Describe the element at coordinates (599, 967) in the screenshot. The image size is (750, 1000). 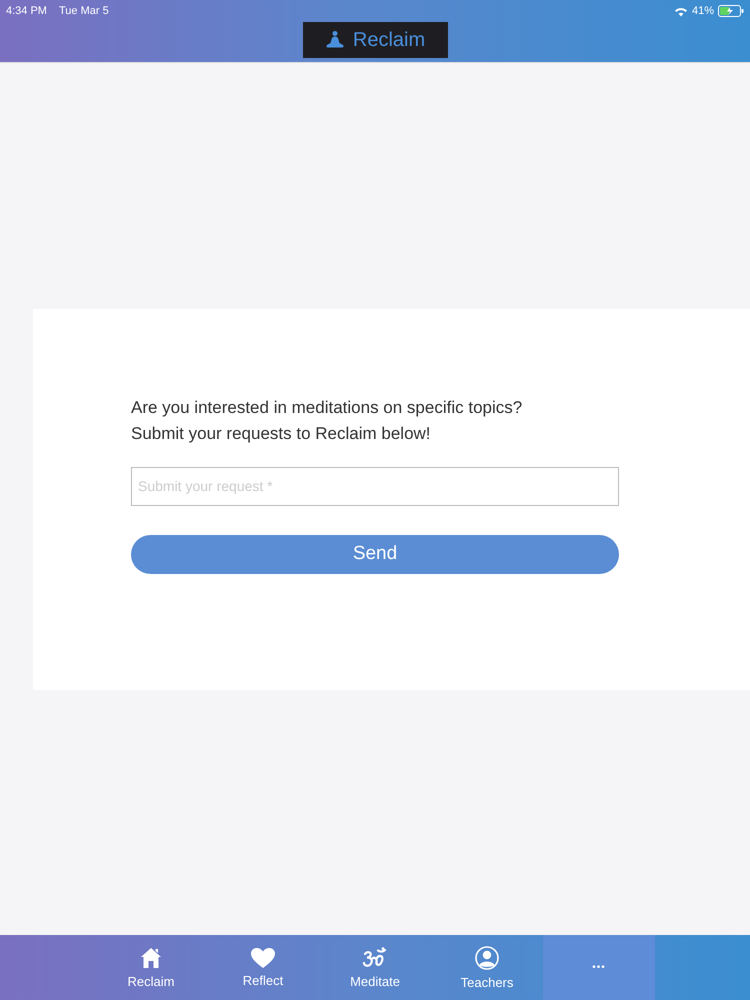
I see `tab-item: •••` at that location.